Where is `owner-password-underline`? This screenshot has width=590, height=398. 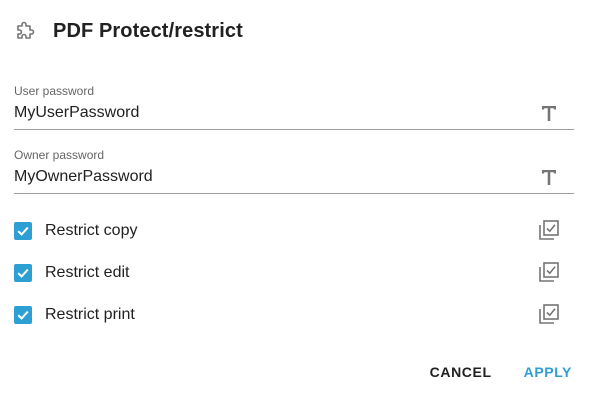
owner-password-underline is located at coordinates (294, 193).